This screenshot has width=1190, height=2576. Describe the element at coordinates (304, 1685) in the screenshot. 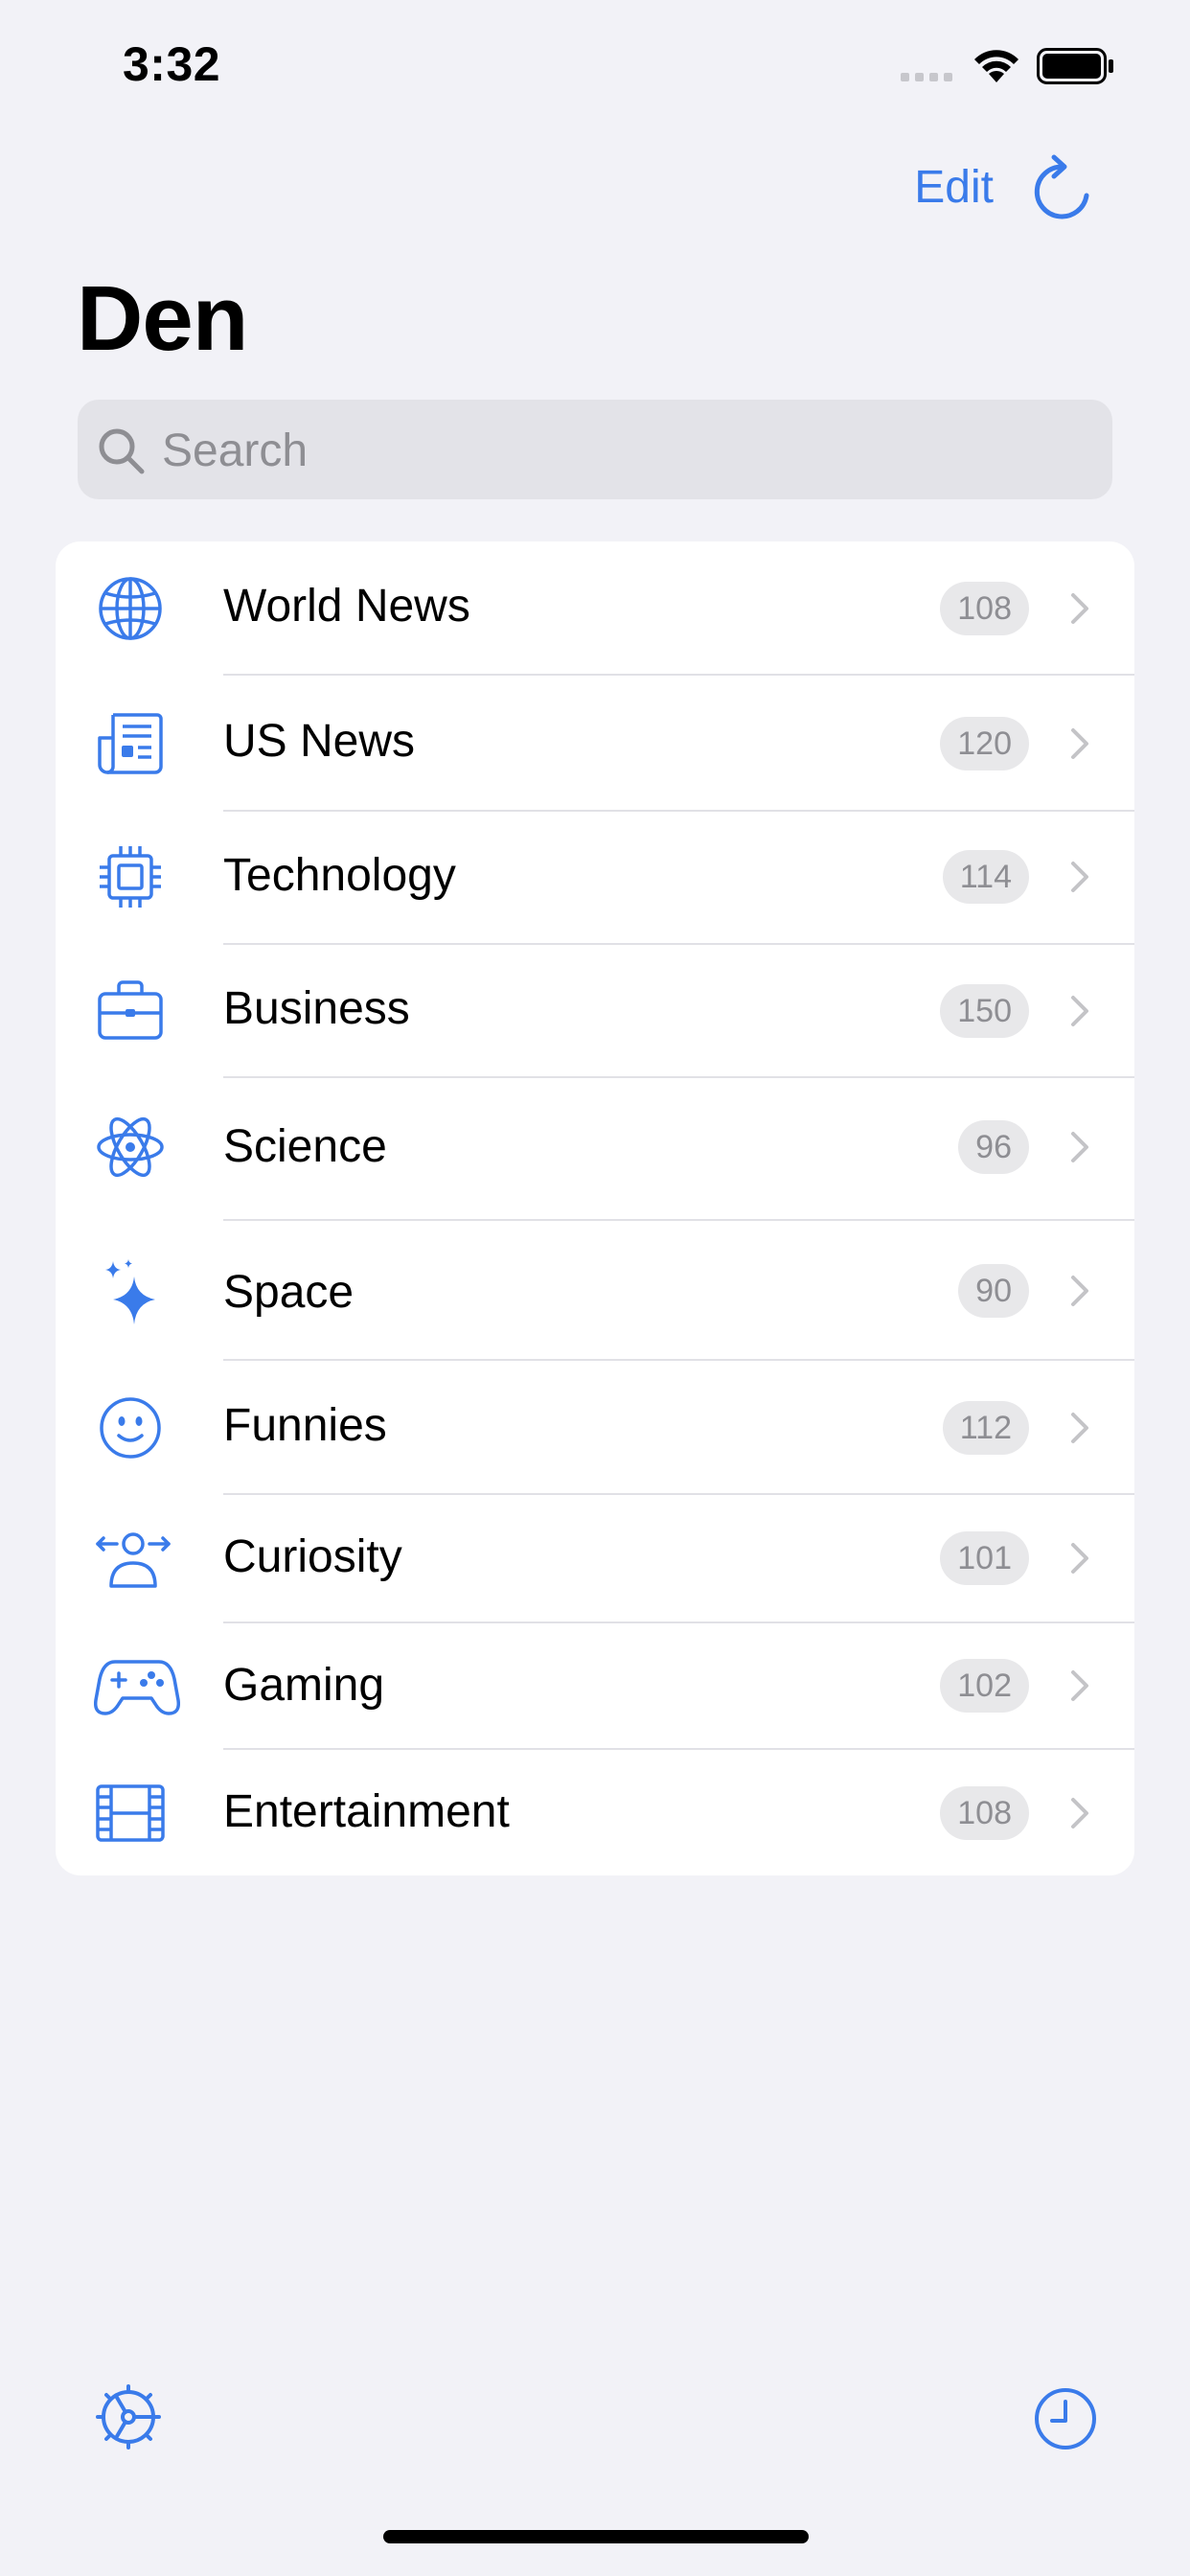

I see `category-label: Gaming` at that location.